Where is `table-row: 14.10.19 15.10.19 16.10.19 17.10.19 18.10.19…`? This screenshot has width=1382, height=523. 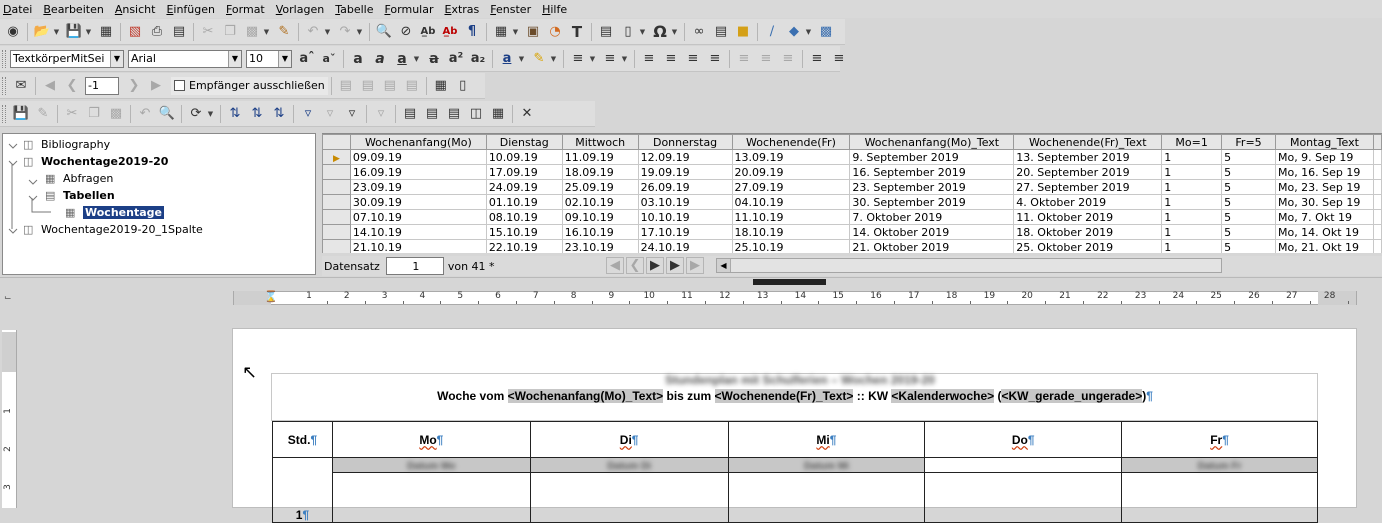
table-row: 14.10.19 15.10.19 16.10.19 17.10.19 18.10.19… is located at coordinates (852, 232).